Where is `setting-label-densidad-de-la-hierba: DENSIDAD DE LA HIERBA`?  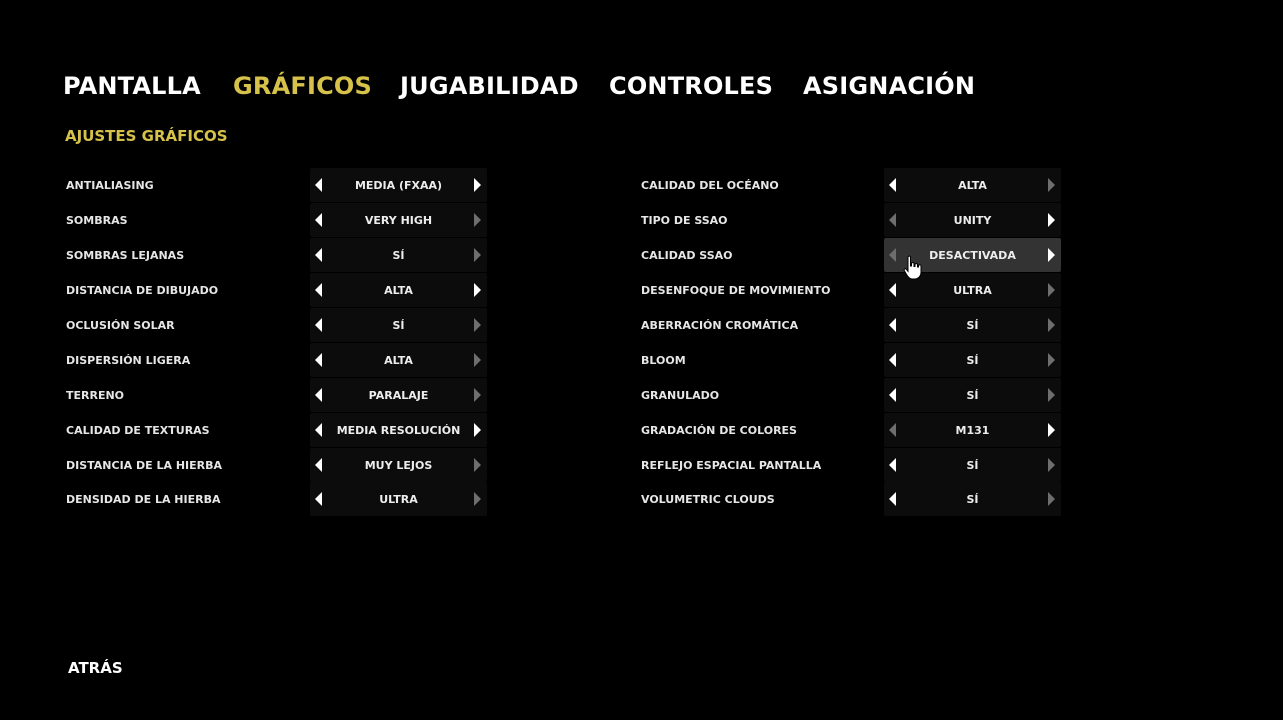 setting-label-densidad-de-la-hierba: DENSIDAD DE LA HIERBA is located at coordinates (143, 499).